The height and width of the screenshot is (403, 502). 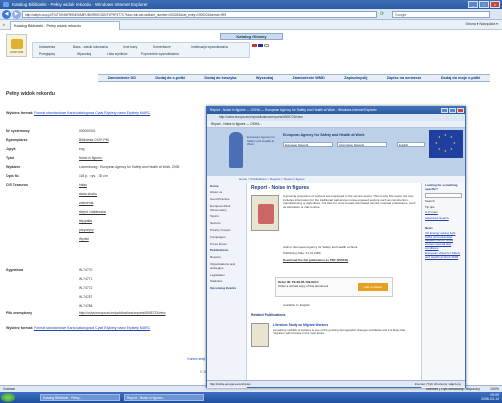 I want to click on field-value-link: Noise in figures., so click(x=91, y=158).